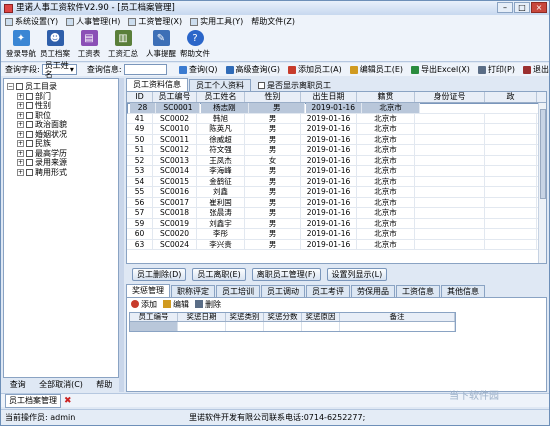 The height and width of the screenshot is (426, 550). What do you see at coordinates (238, 291) in the screenshot?
I see `detail-tab: 员工培训` at bounding box center [238, 291].